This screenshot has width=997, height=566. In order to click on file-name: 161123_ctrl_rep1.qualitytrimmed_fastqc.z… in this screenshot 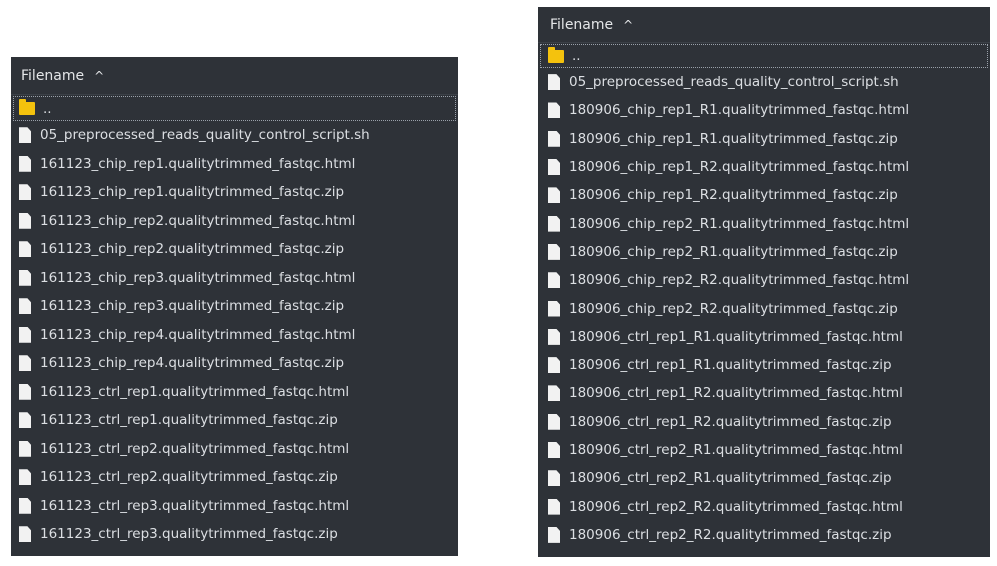, I will do `click(189, 420)`.